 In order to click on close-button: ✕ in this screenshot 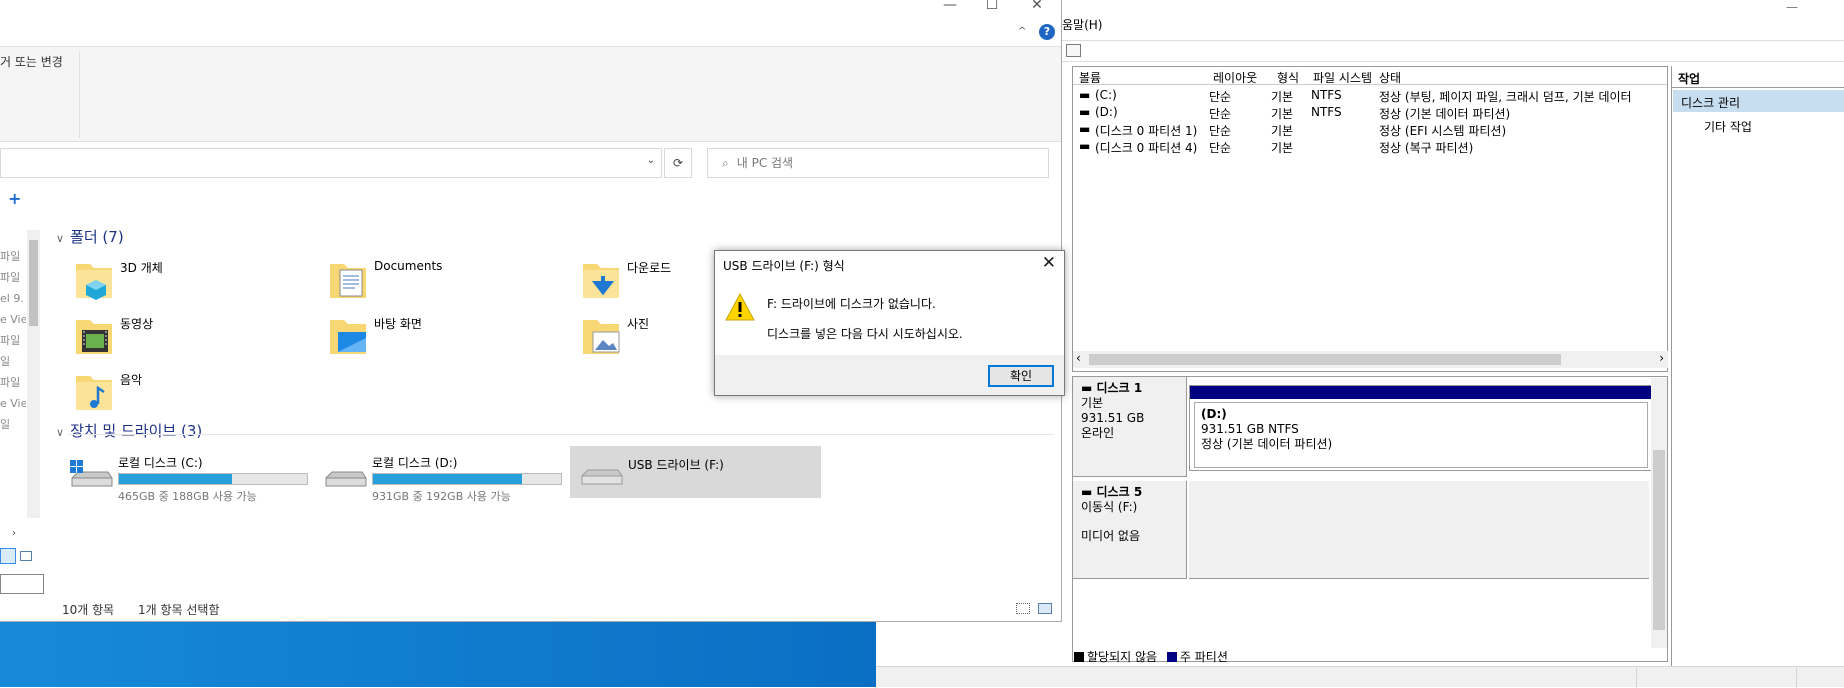, I will do `click(1037, 6)`.